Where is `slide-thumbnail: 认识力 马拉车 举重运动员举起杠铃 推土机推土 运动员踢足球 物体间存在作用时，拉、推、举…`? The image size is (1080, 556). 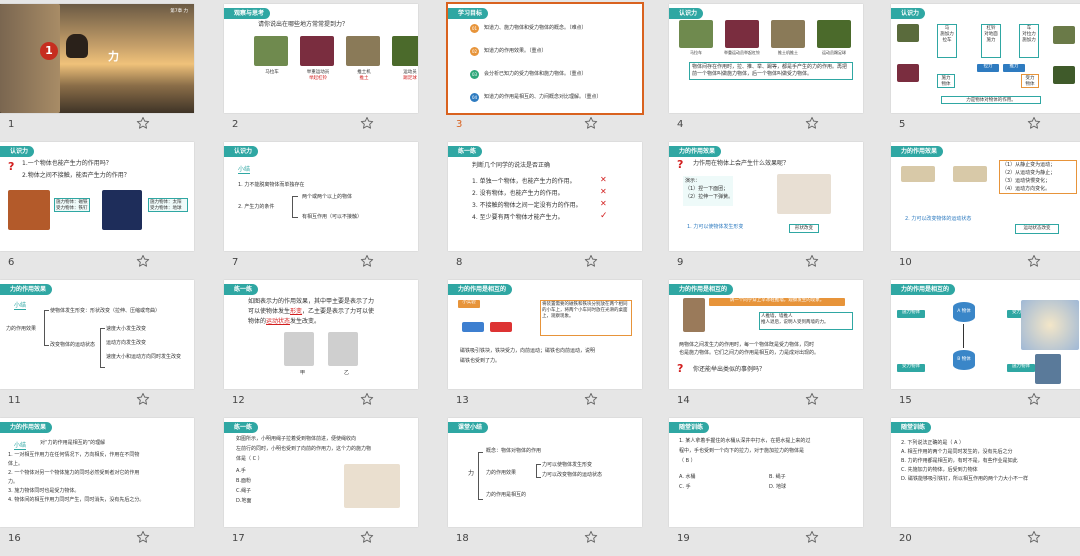 slide-thumbnail: 认识力 马拉车 举重运动员举起杠铃 推土机推土 运动员踢足球 物体间存在作用时，拉、推、举… is located at coordinates (766, 58).